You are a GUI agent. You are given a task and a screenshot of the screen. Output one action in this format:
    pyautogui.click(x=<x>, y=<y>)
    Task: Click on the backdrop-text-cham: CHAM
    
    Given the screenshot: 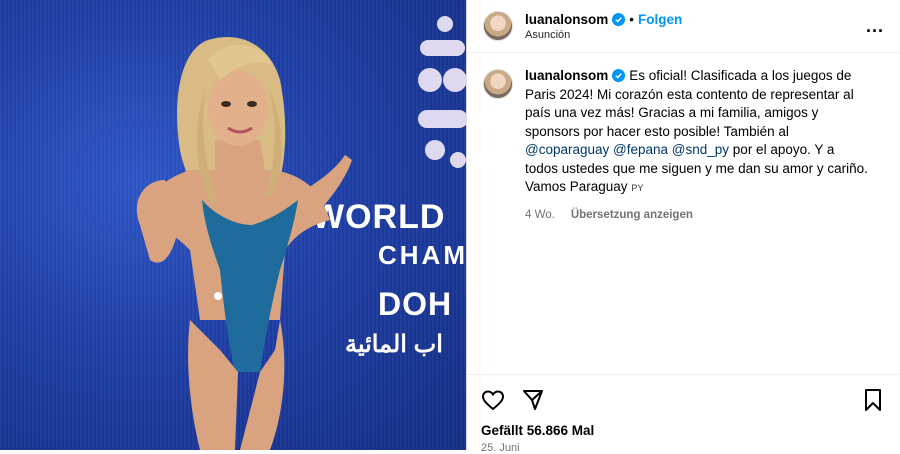 What is the action you would take?
    pyautogui.click(x=422, y=255)
    